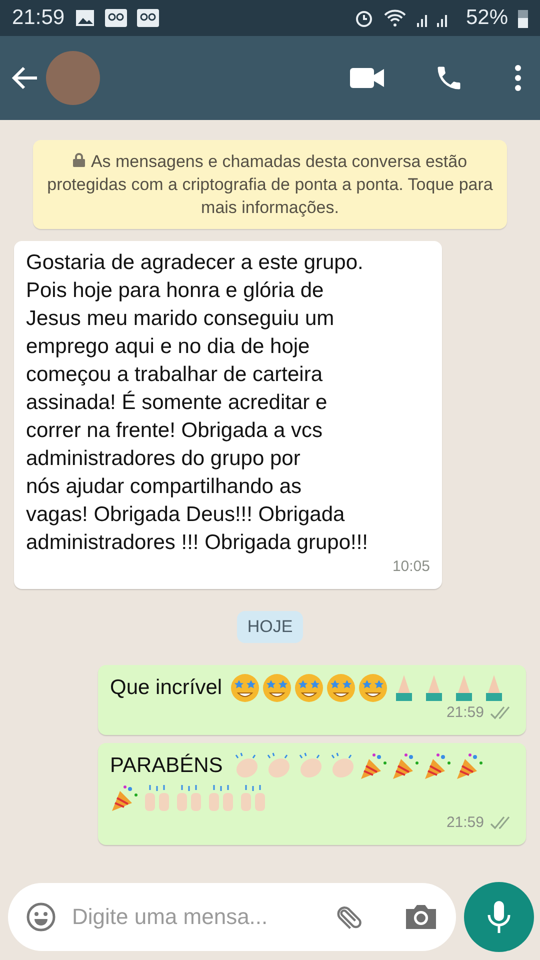 The image size is (540, 960). Describe the element at coordinates (78, 160) in the screenshot. I see `lock-icon` at that location.